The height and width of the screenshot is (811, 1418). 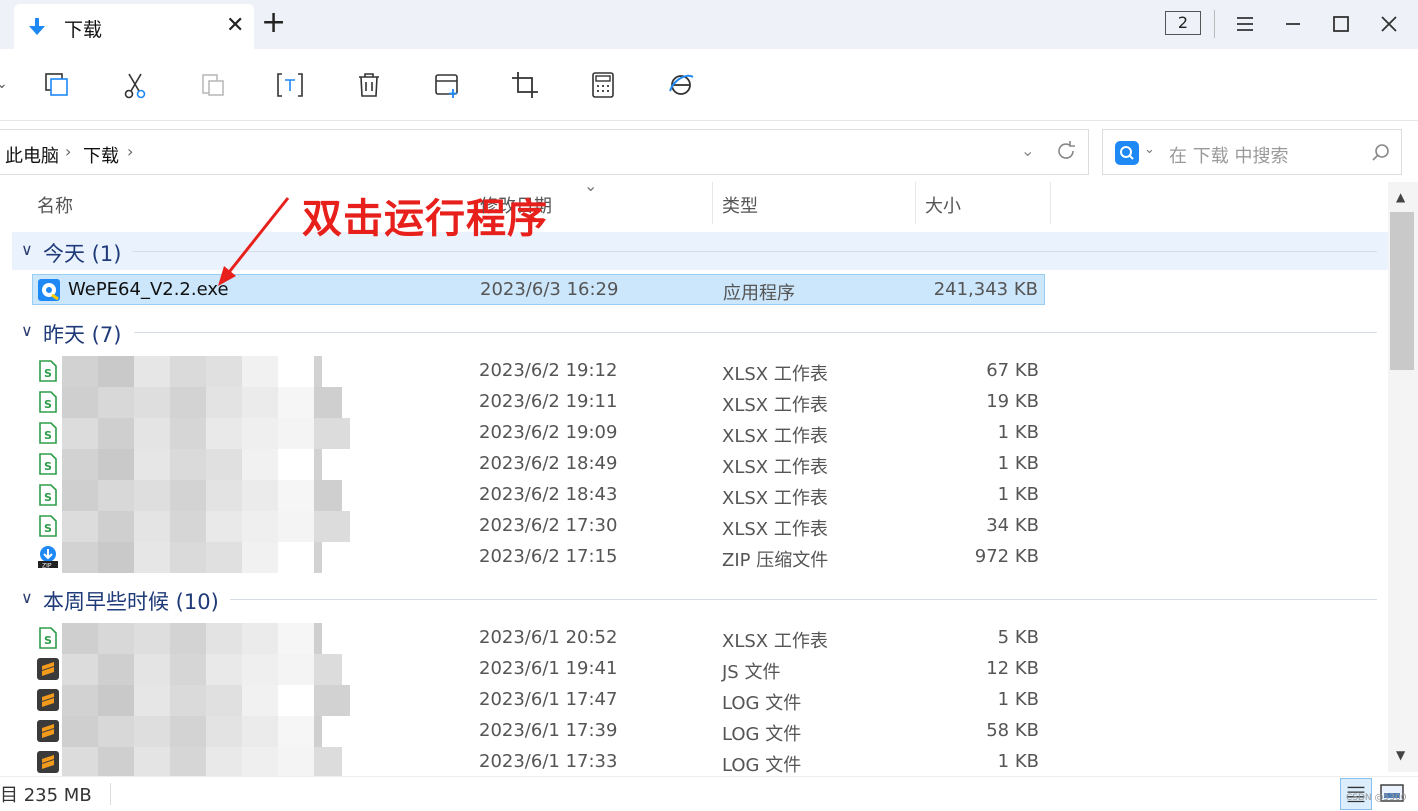 I want to click on window-count-badge: 2, so click(x=1183, y=23).